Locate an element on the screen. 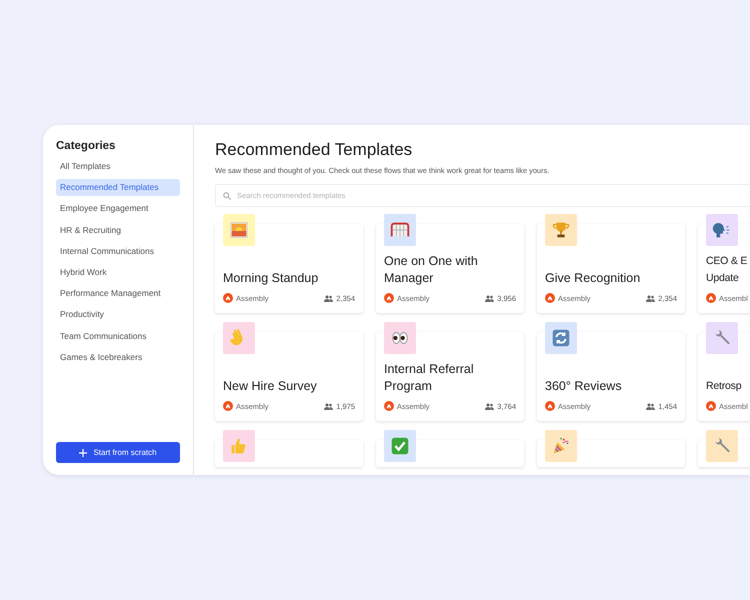 The width and height of the screenshot is (750, 600). card-title: CEO & E Update is located at coordinates (727, 270).